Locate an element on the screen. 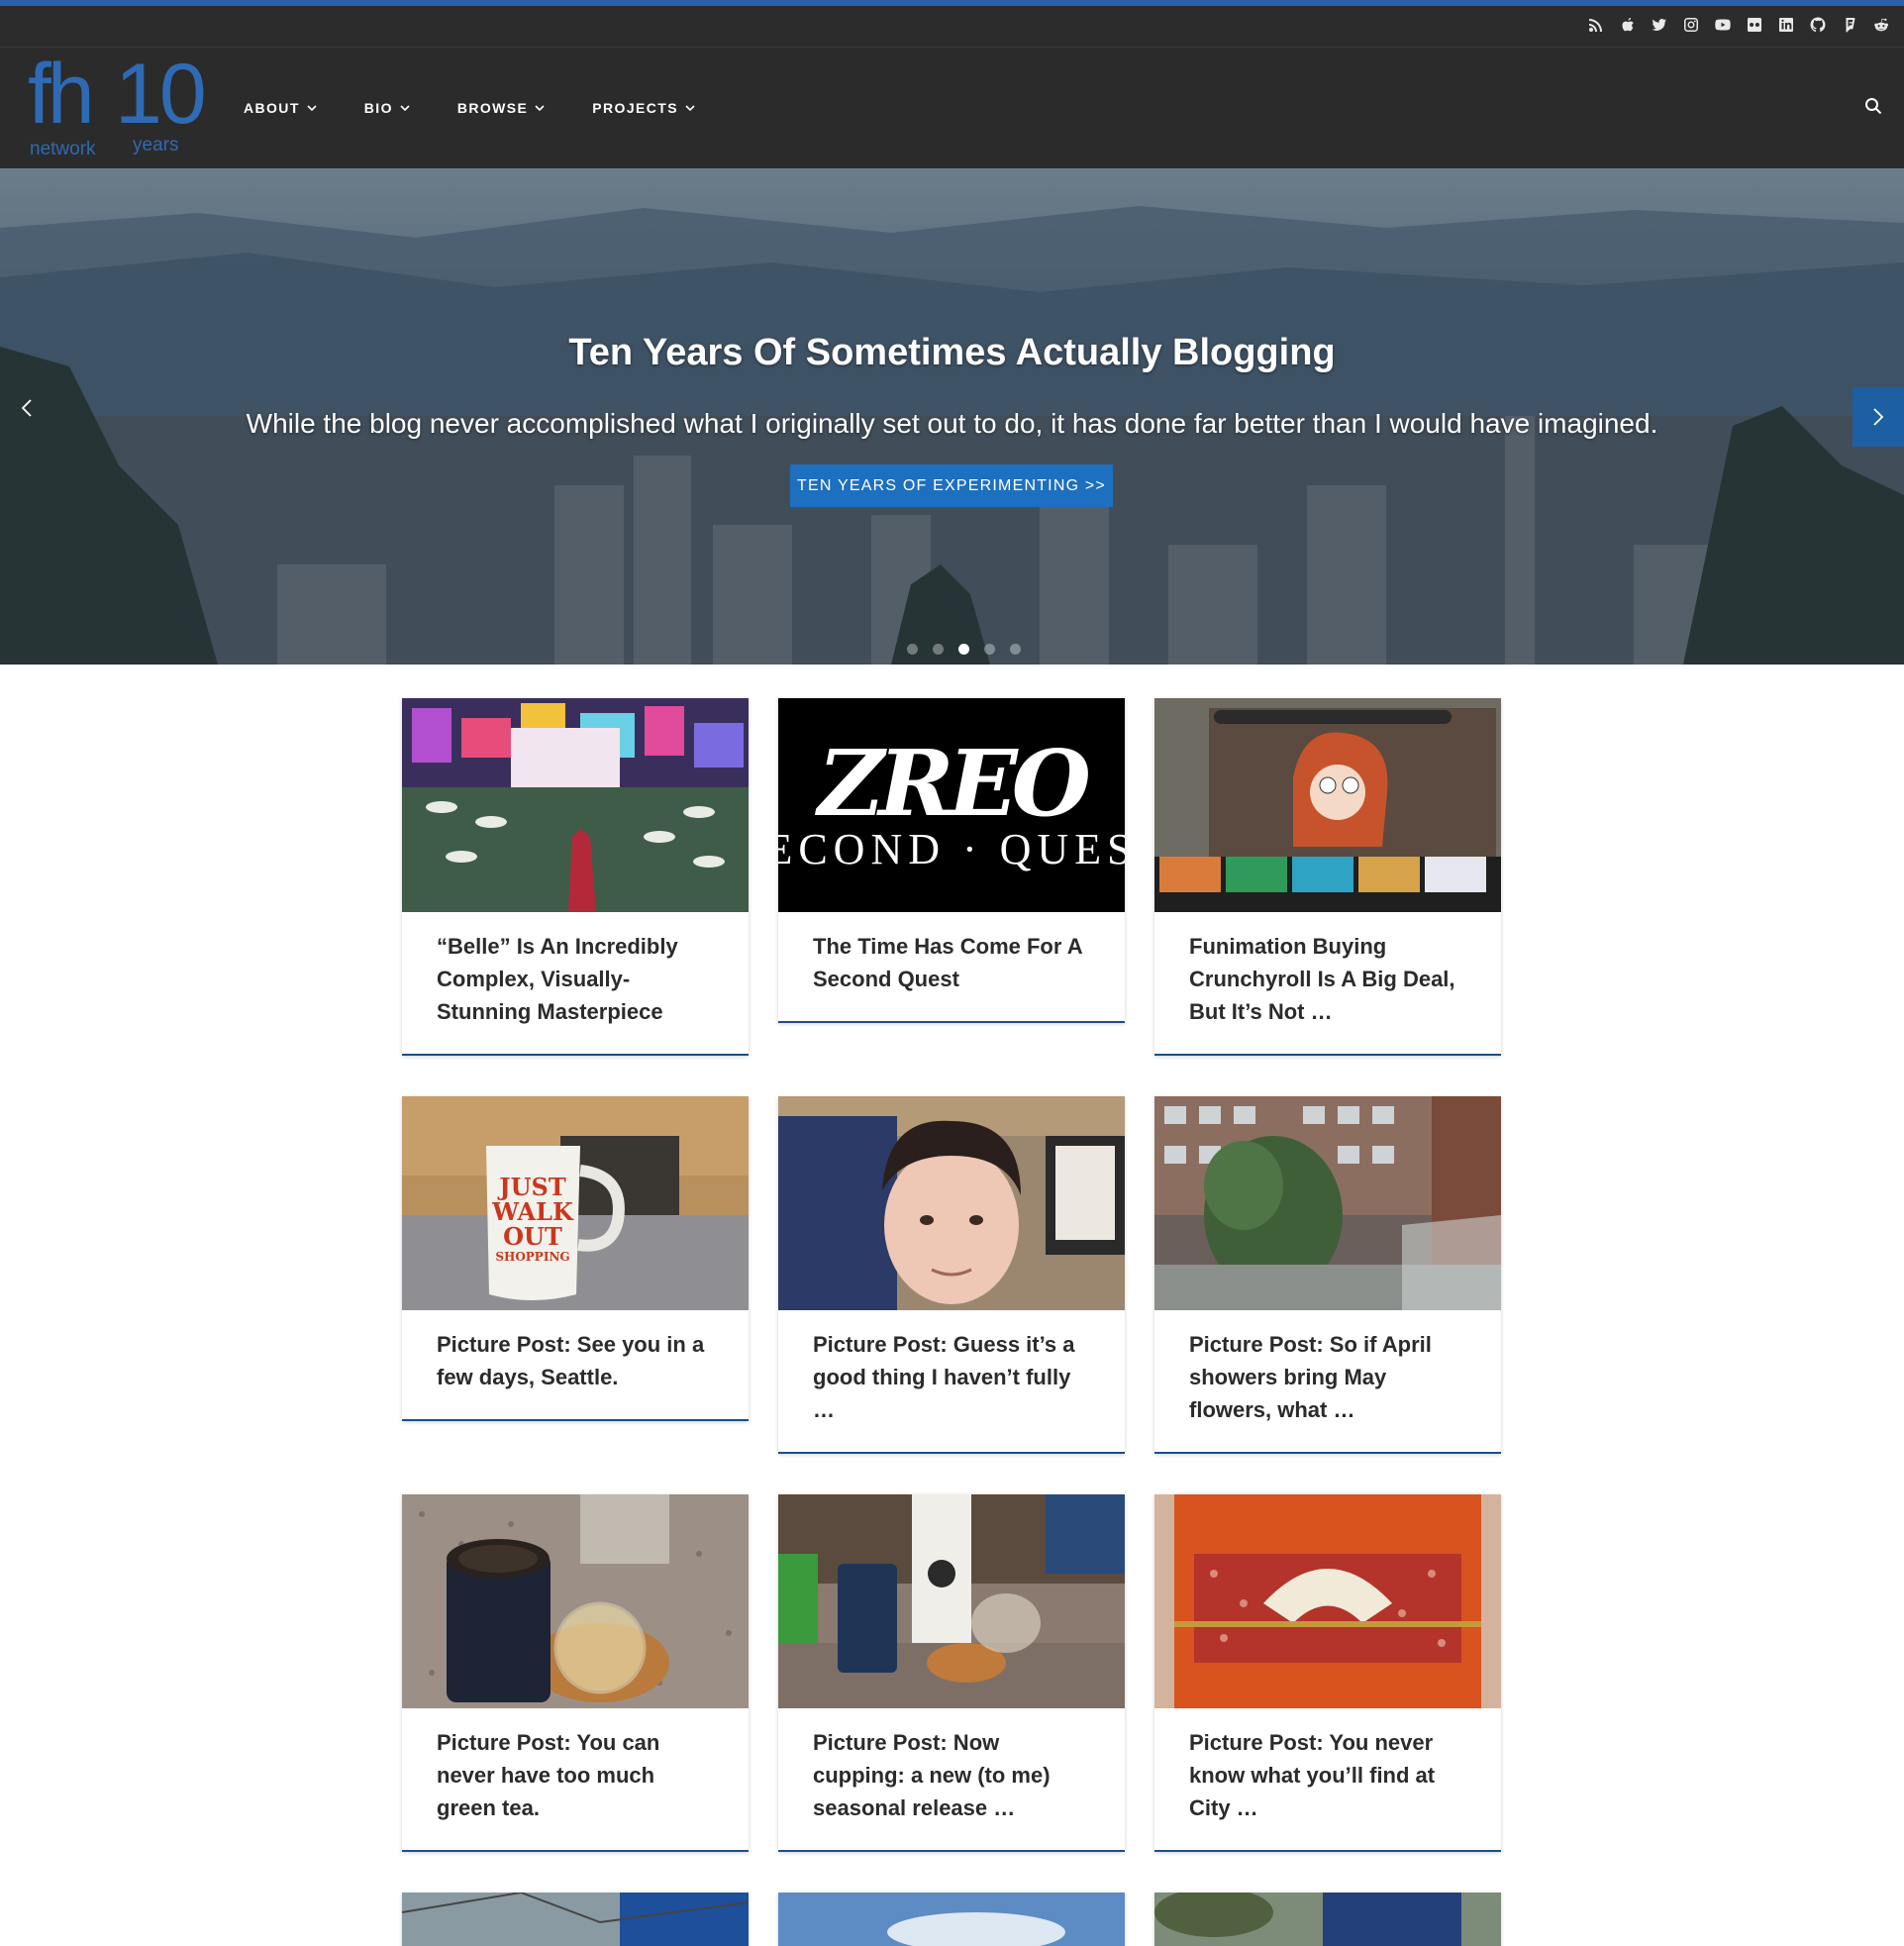  slider-next-button is located at coordinates (1878, 417).